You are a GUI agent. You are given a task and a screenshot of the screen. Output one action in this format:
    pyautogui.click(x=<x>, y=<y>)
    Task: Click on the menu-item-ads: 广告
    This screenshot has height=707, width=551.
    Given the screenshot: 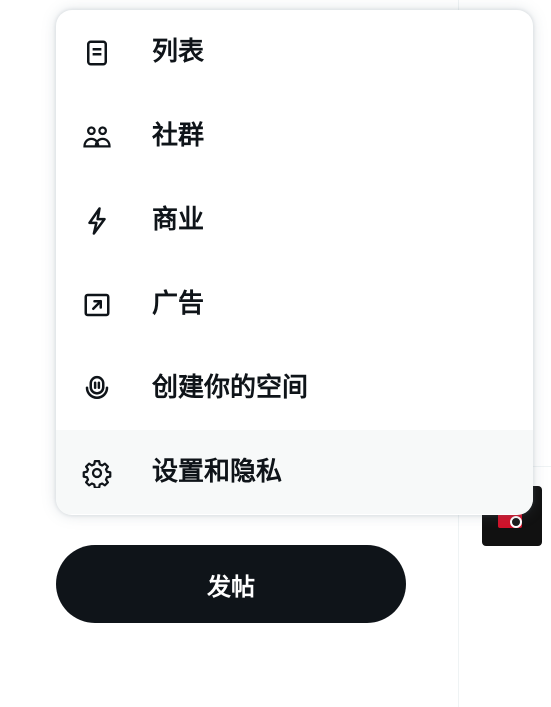 What is the action you would take?
    pyautogui.click(x=294, y=304)
    